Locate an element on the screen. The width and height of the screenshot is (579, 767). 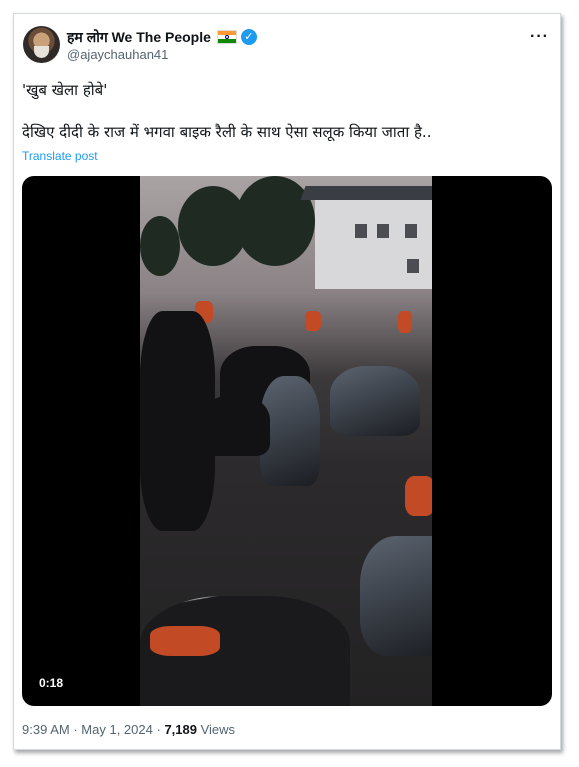
india-flag-icon is located at coordinates (226, 37).